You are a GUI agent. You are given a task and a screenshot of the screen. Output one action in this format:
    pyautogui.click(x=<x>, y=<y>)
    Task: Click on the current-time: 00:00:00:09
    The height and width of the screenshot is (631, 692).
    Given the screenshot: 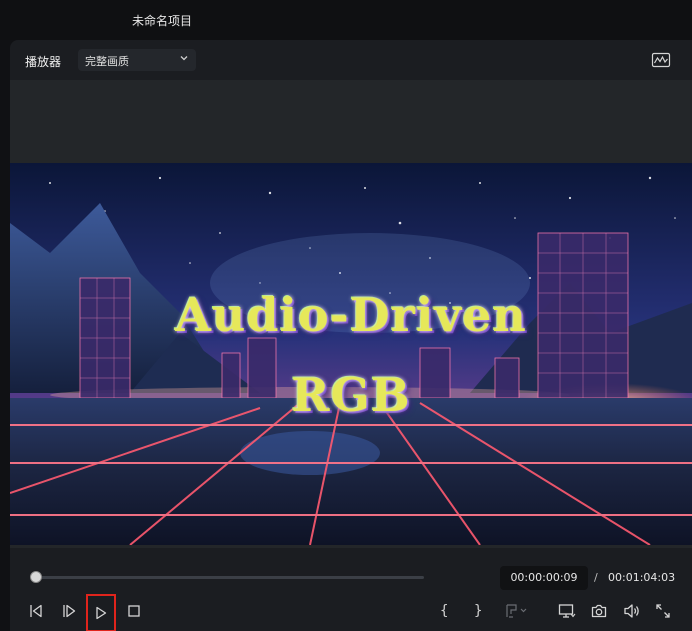 What is the action you would take?
    pyautogui.click(x=544, y=578)
    